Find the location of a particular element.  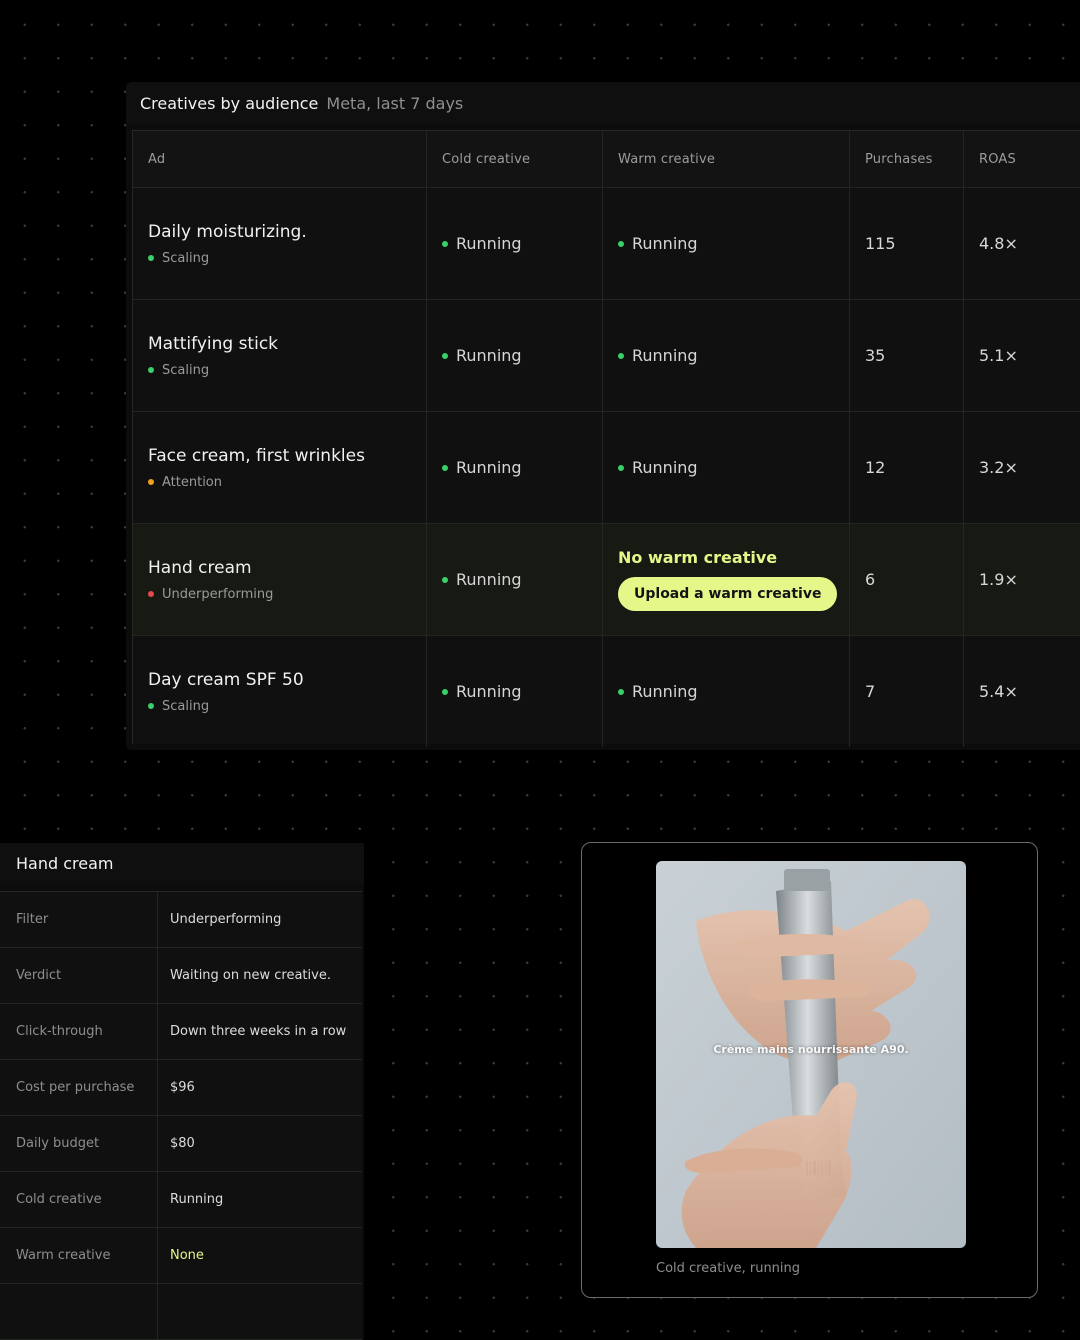

detail-key: Verdict is located at coordinates (79, 975).